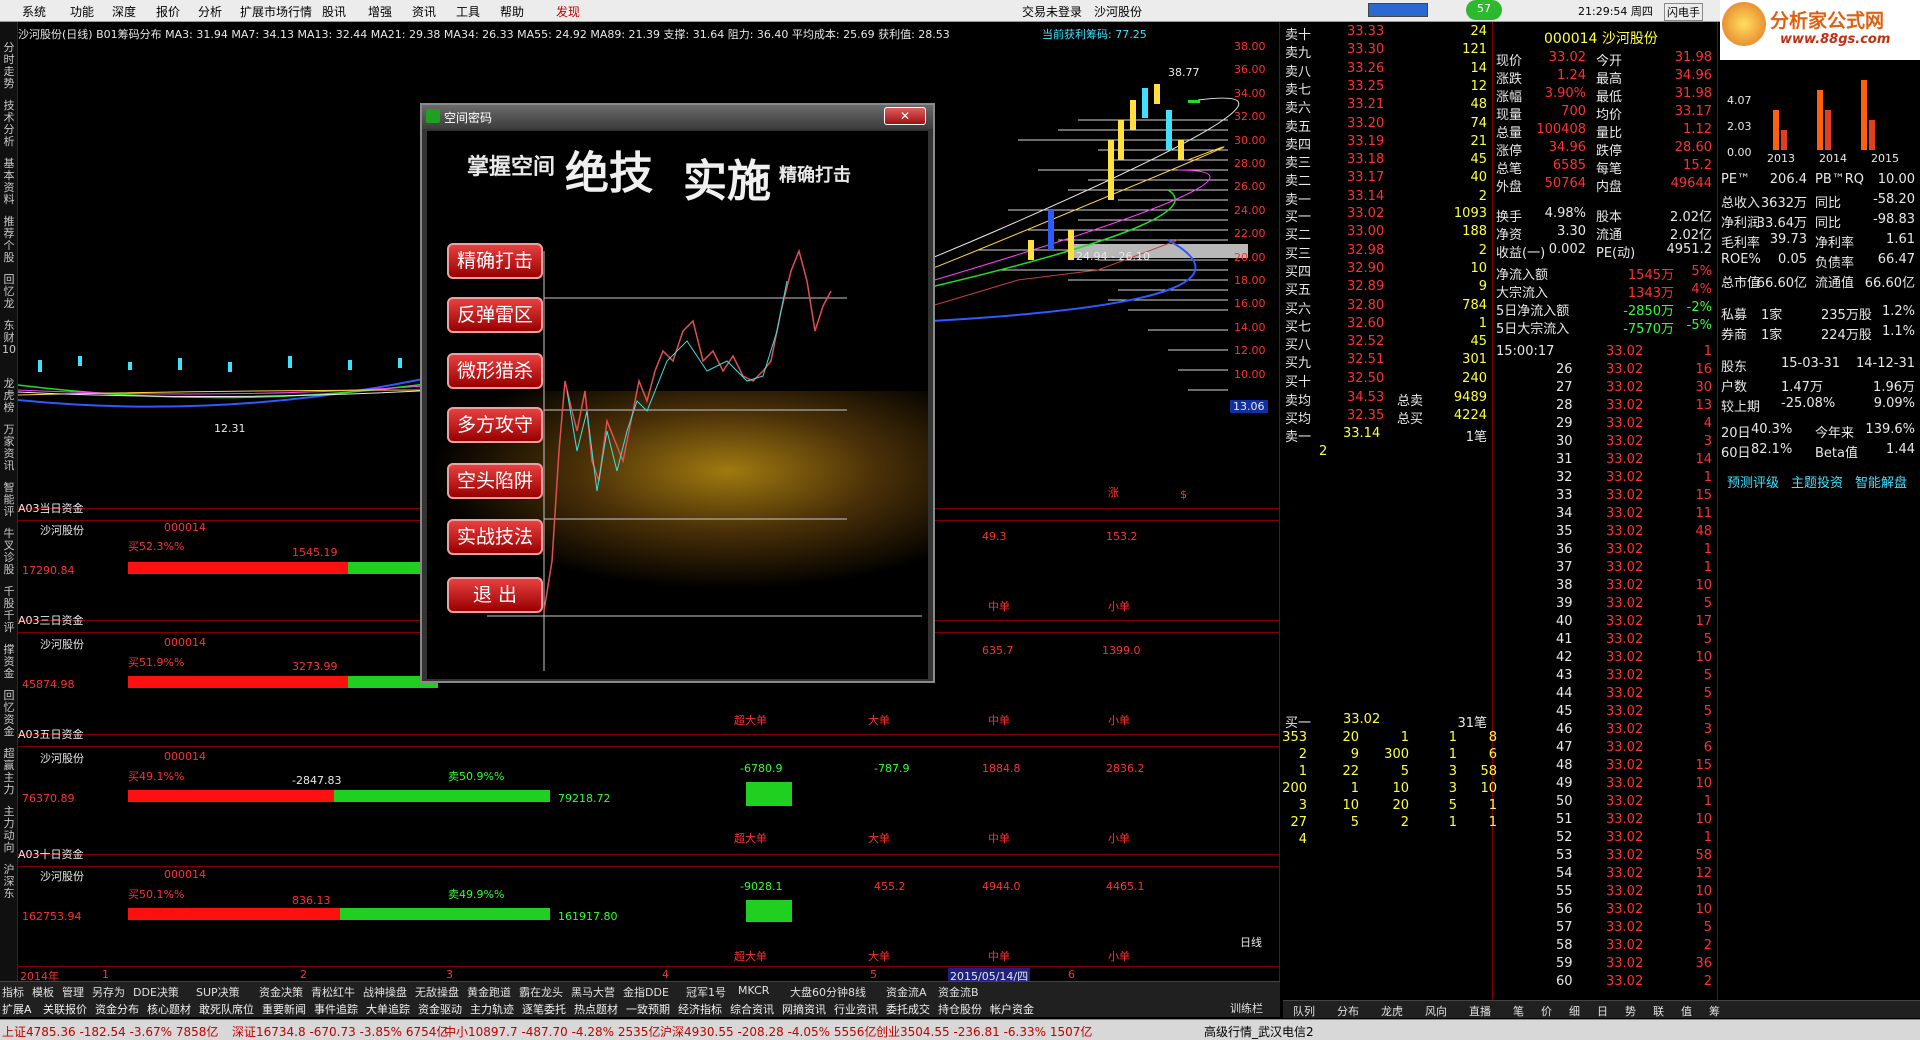 Image resolution: width=1920 pixels, height=1040 pixels. What do you see at coordinates (43, 992) in the screenshot?
I see `toolbar-tab: 模板` at bounding box center [43, 992].